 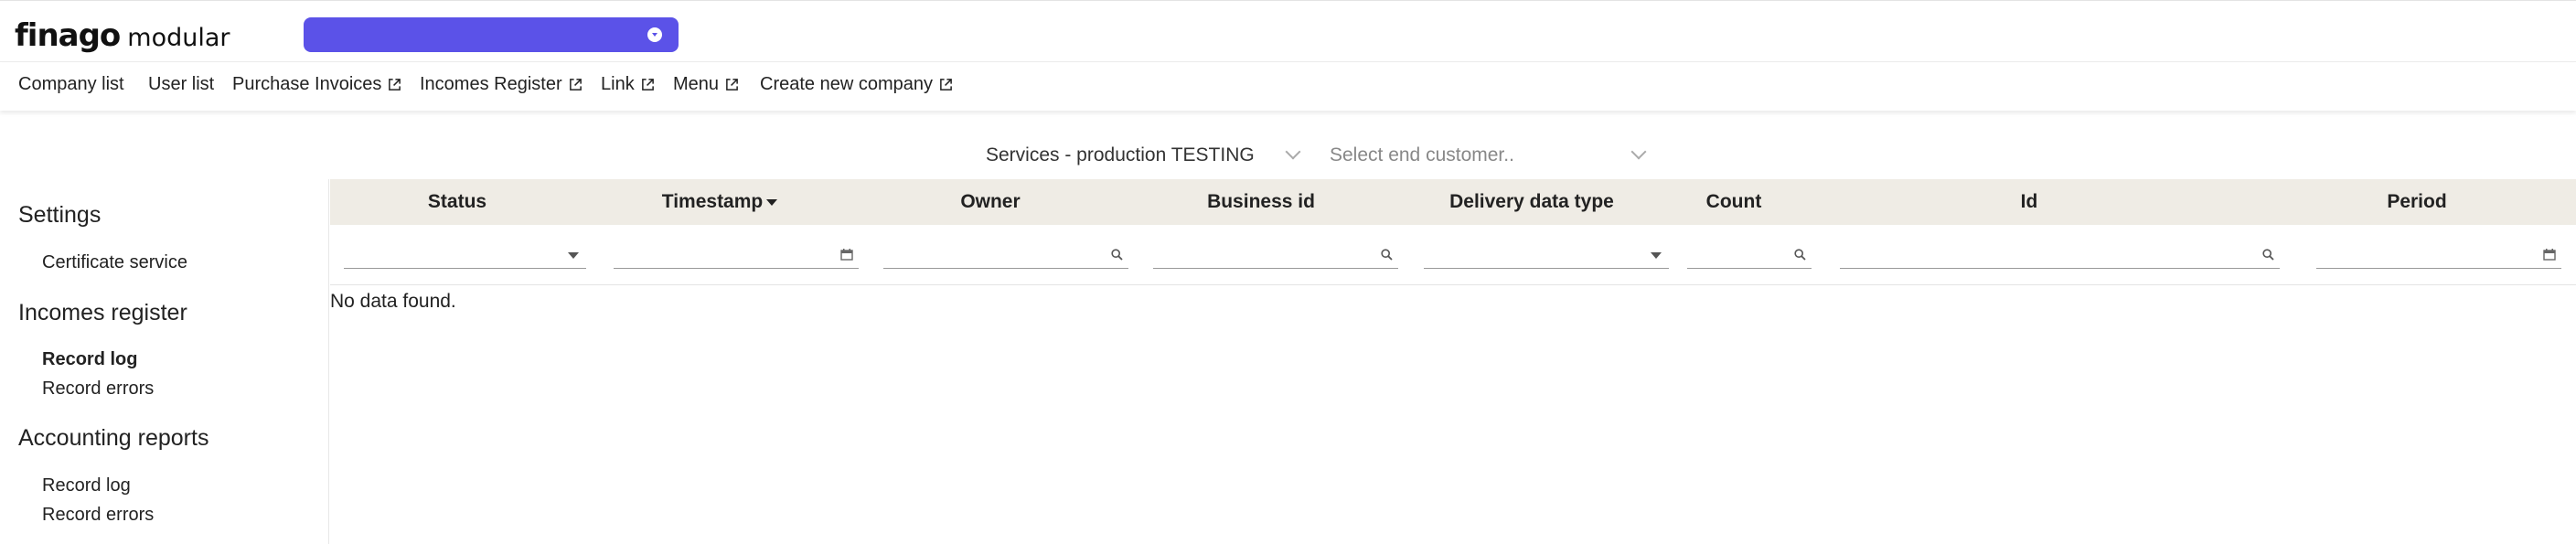 What do you see at coordinates (113, 438) in the screenshot?
I see `sidebar-section-accounting-reports: Accounting reports` at bounding box center [113, 438].